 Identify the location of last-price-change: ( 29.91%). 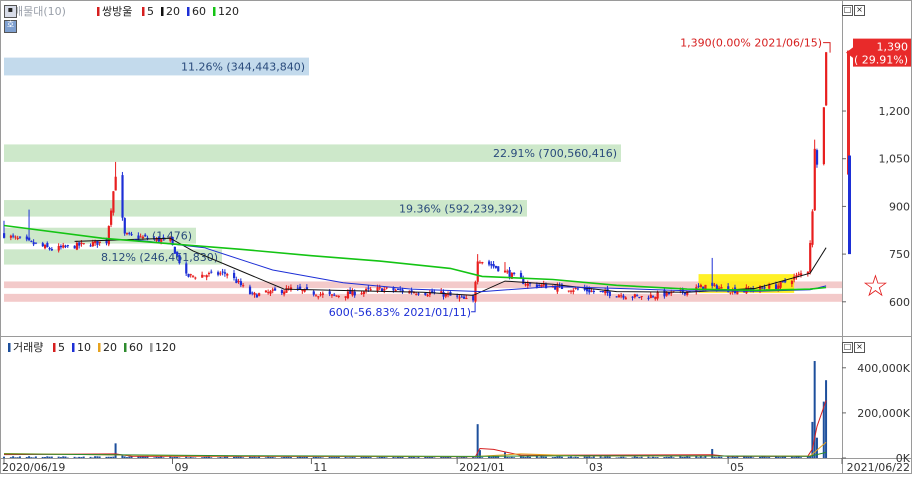
(881, 60).